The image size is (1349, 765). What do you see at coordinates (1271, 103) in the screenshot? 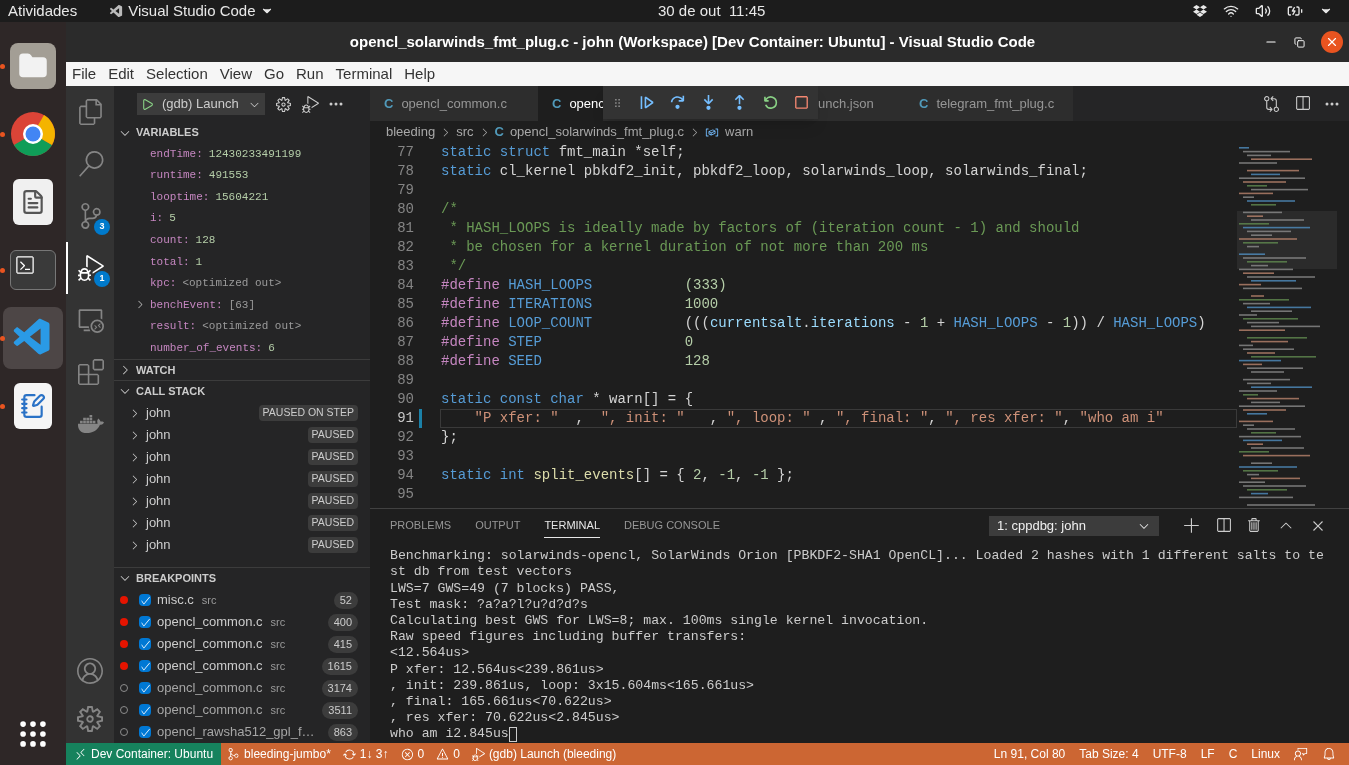
I see `compare-icon` at bounding box center [1271, 103].